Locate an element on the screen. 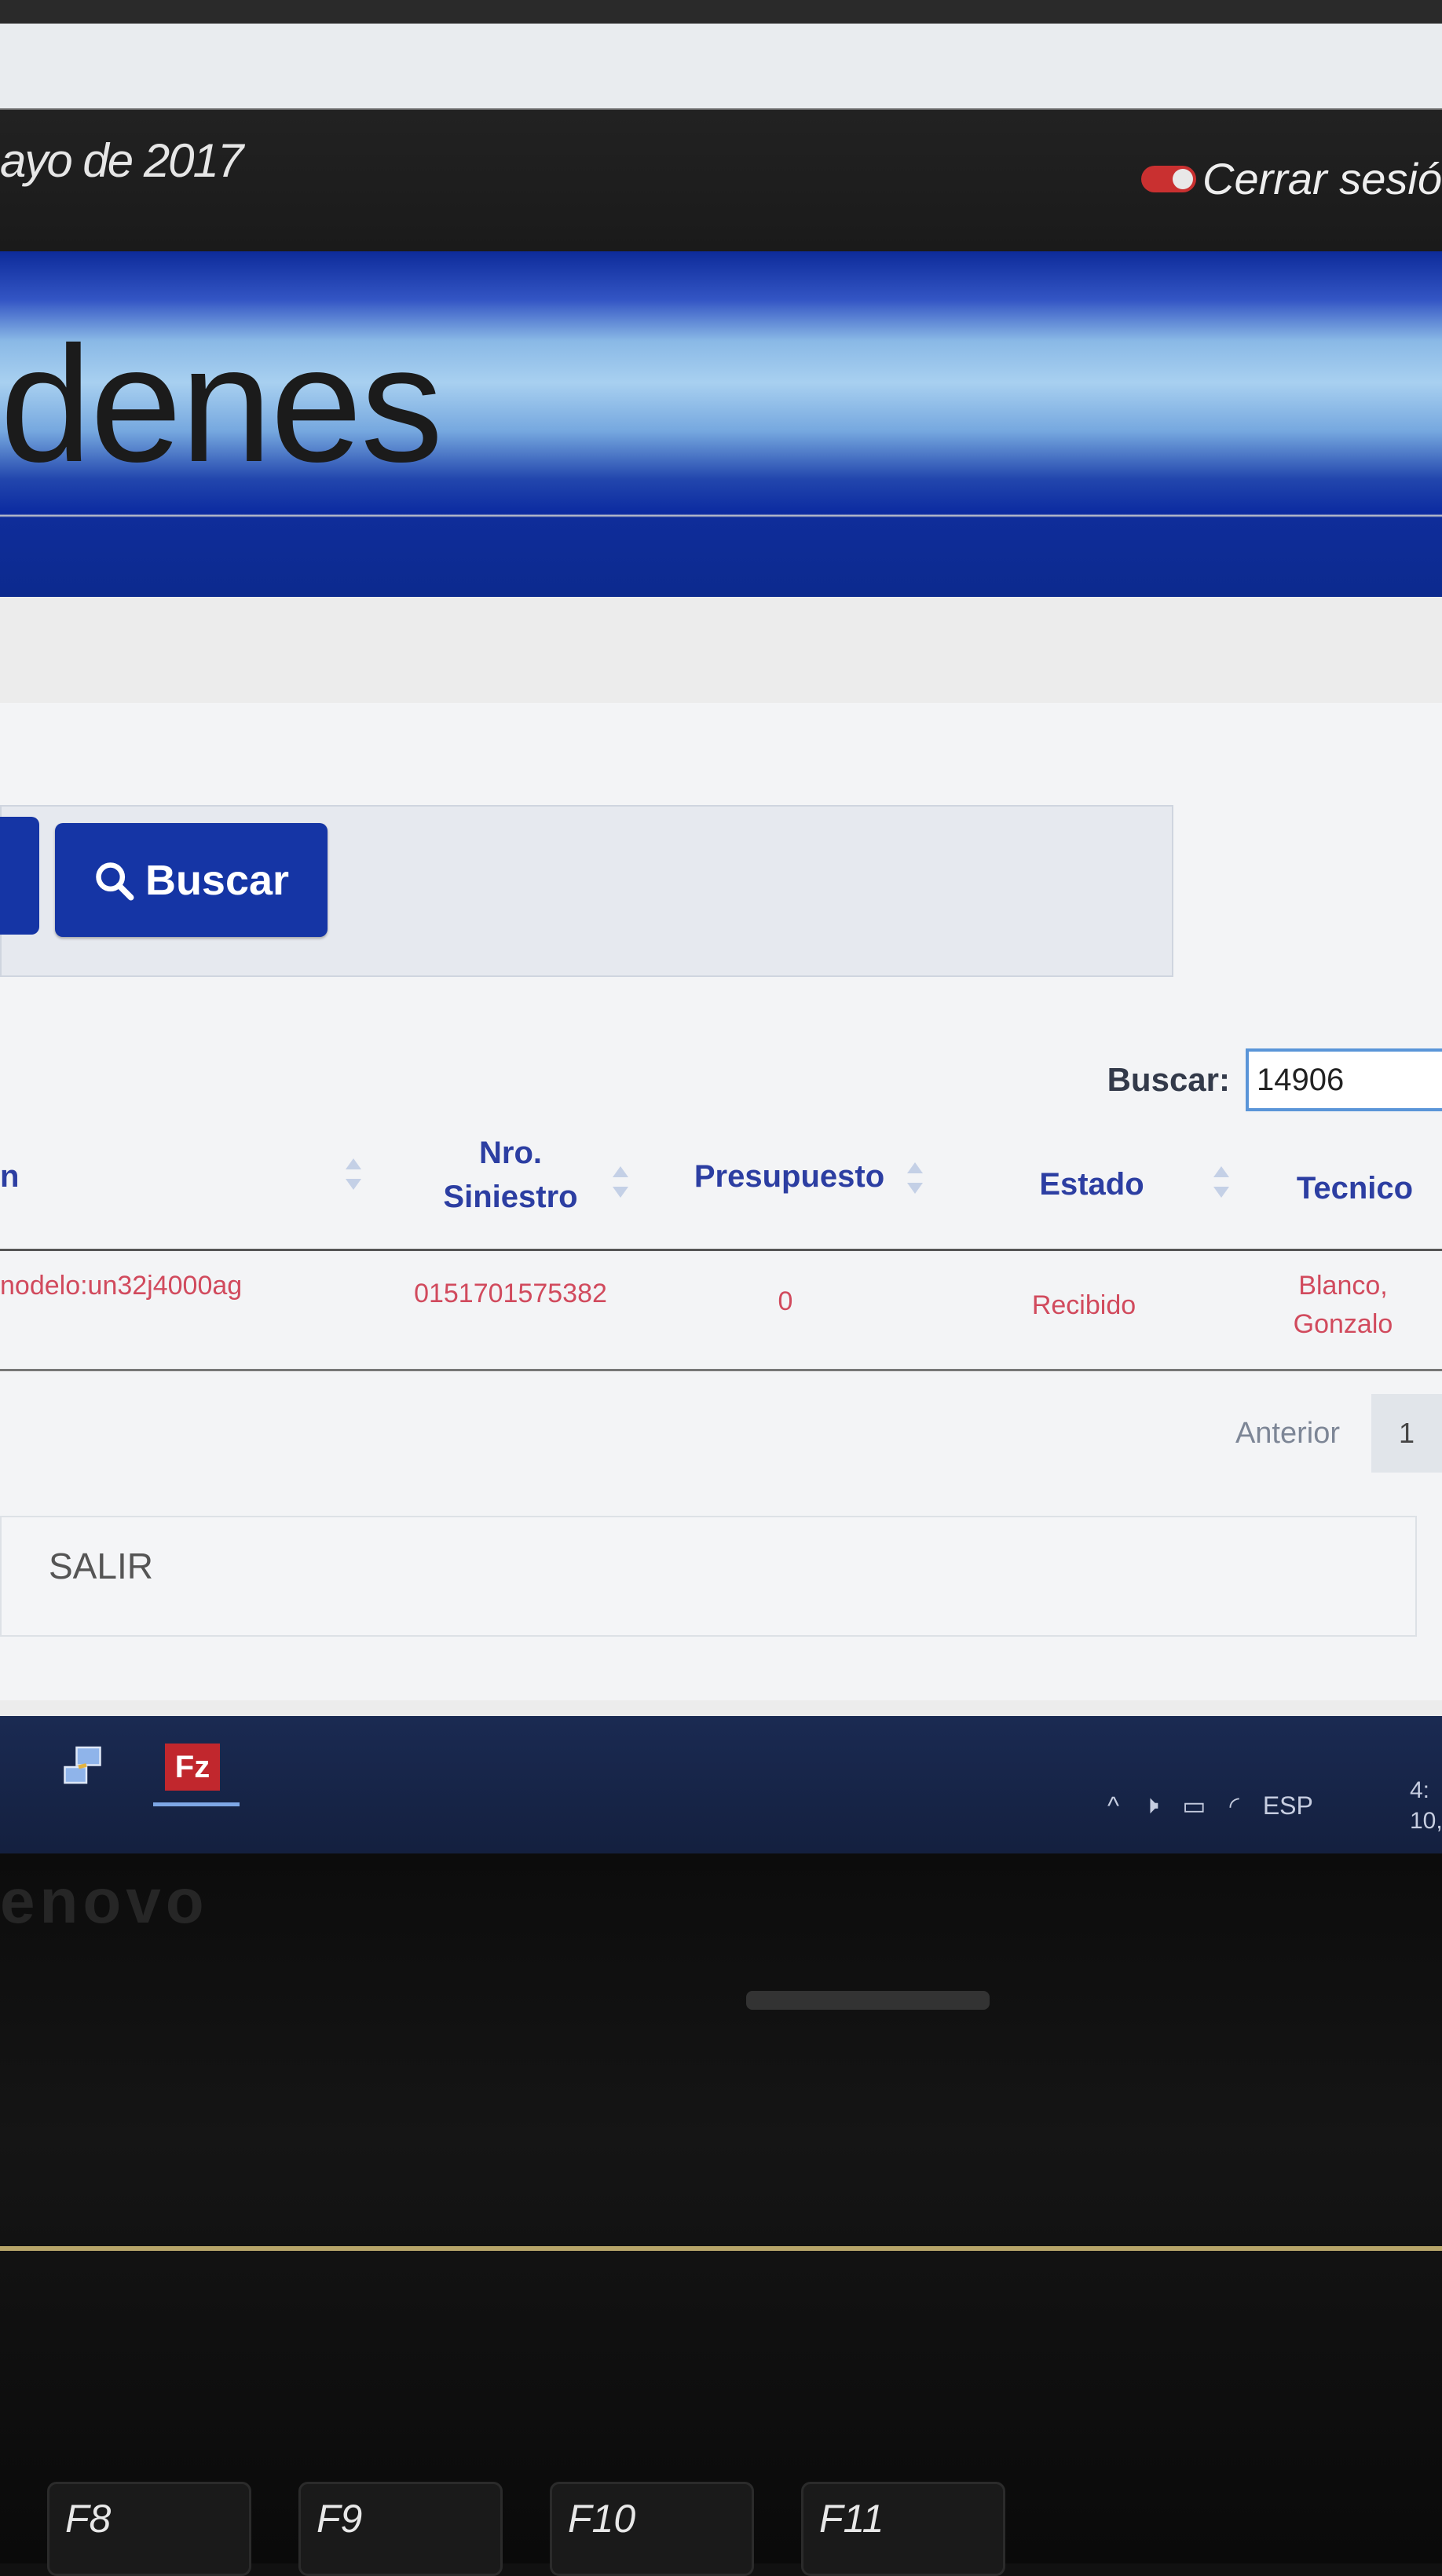 The width and height of the screenshot is (1442, 2576). column-header-0: n is located at coordinates (9, 1176).